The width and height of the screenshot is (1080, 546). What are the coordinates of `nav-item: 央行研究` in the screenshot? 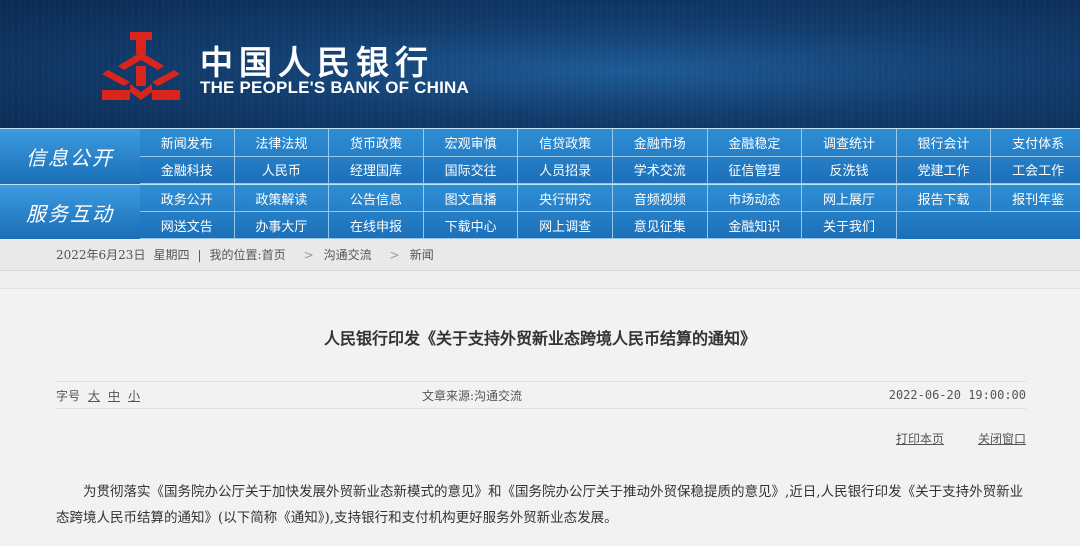 It's located at (565, 198).